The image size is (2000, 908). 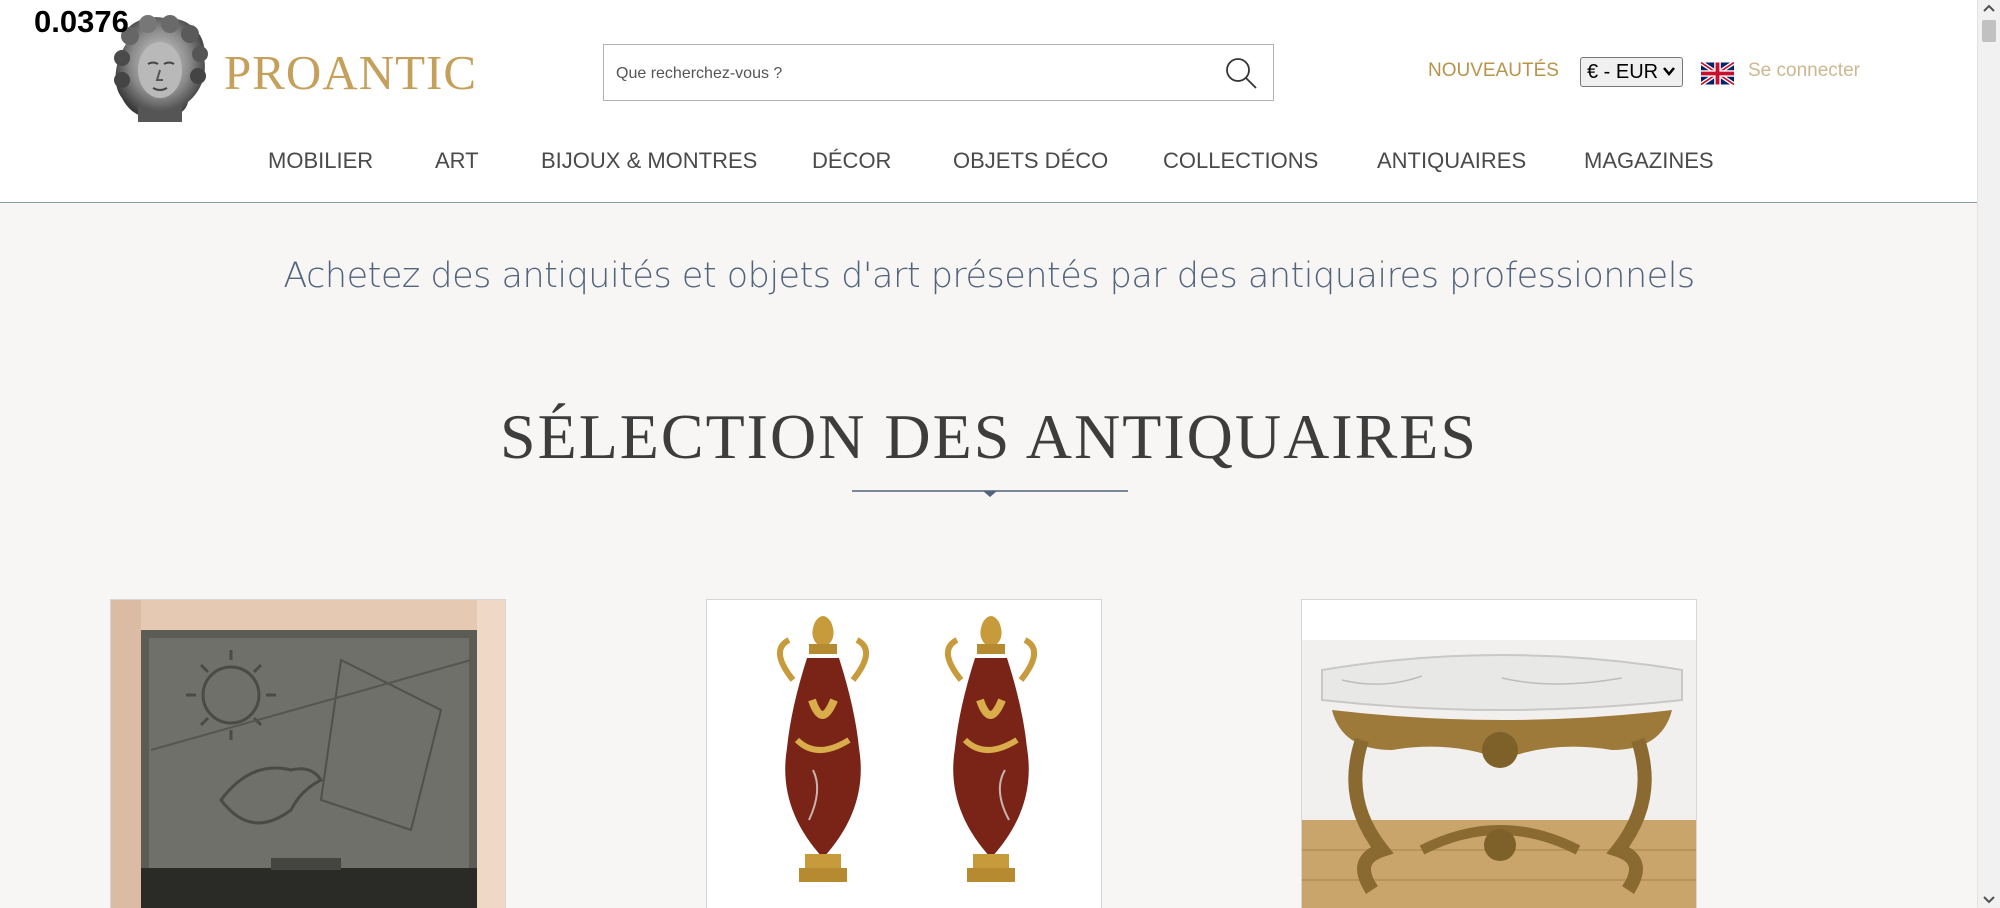 What do you see at coordinates (81, 21) in the screenshot?
I see `overlay-counter: 0.0376` at bounding box center [81, 21].